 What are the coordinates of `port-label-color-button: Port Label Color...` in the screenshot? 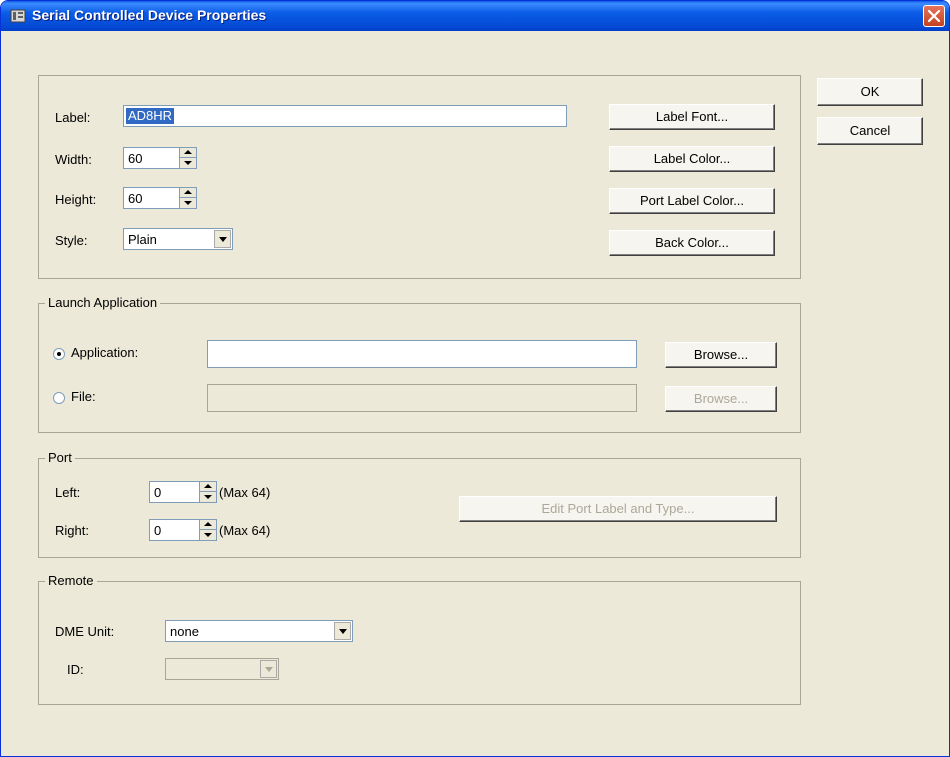 It's located at (692, 201).